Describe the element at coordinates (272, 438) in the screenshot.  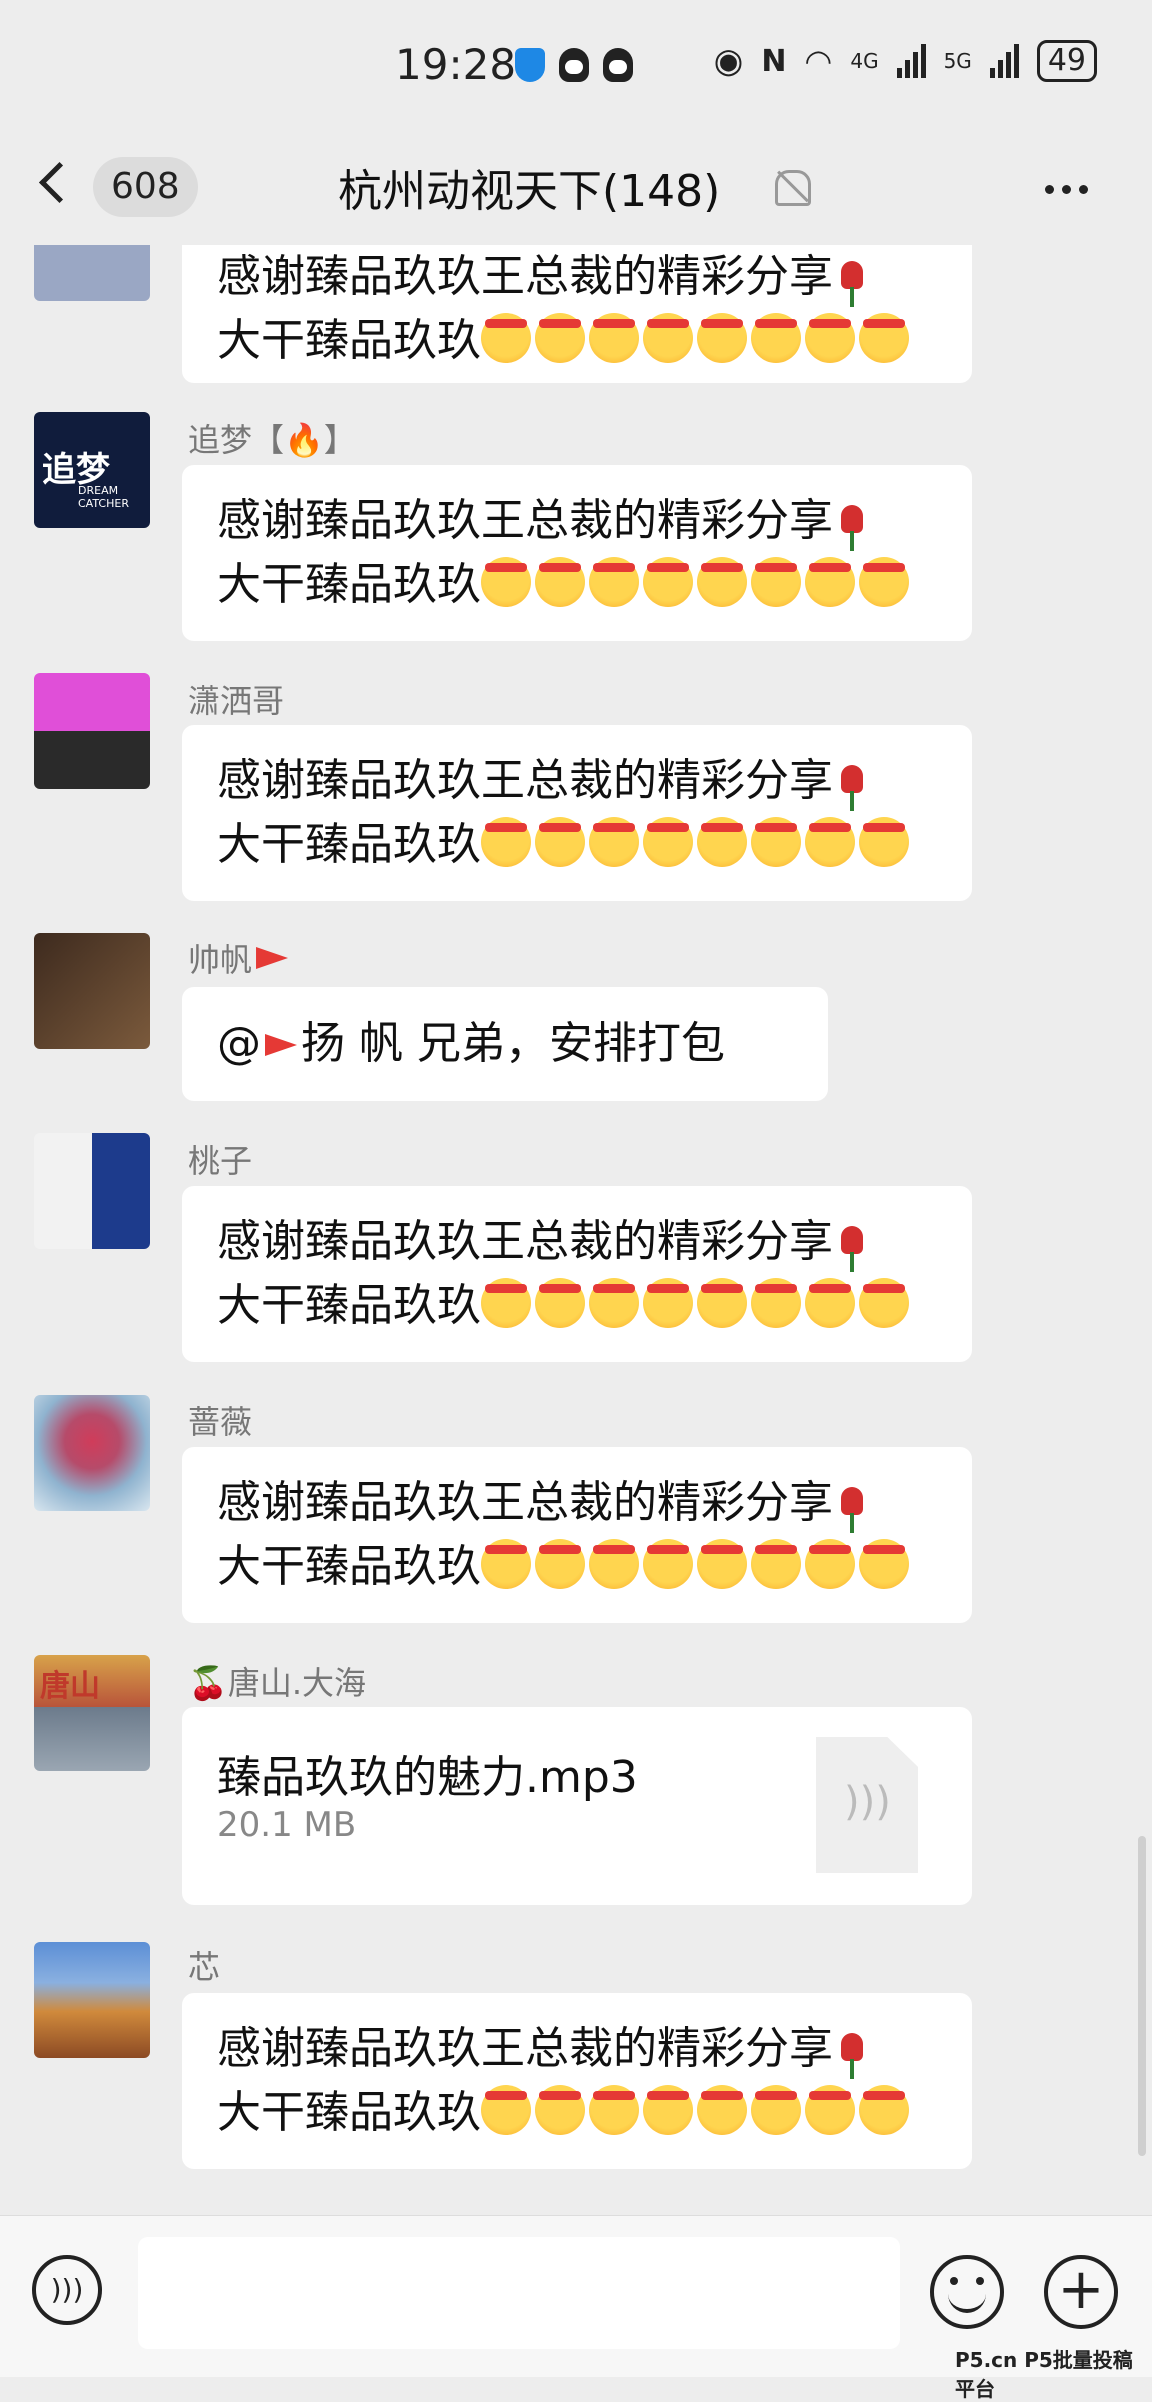
I see `sender-name: 追梦【🔥】` at that location.